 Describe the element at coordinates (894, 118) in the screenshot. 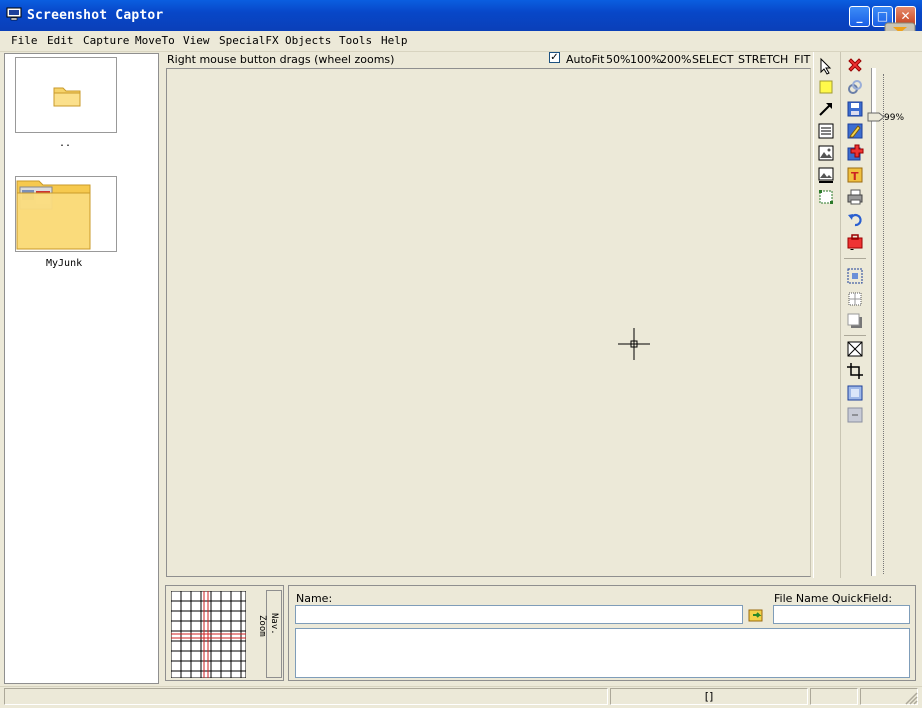

I see `zoom-value-label: 99%` at that location.